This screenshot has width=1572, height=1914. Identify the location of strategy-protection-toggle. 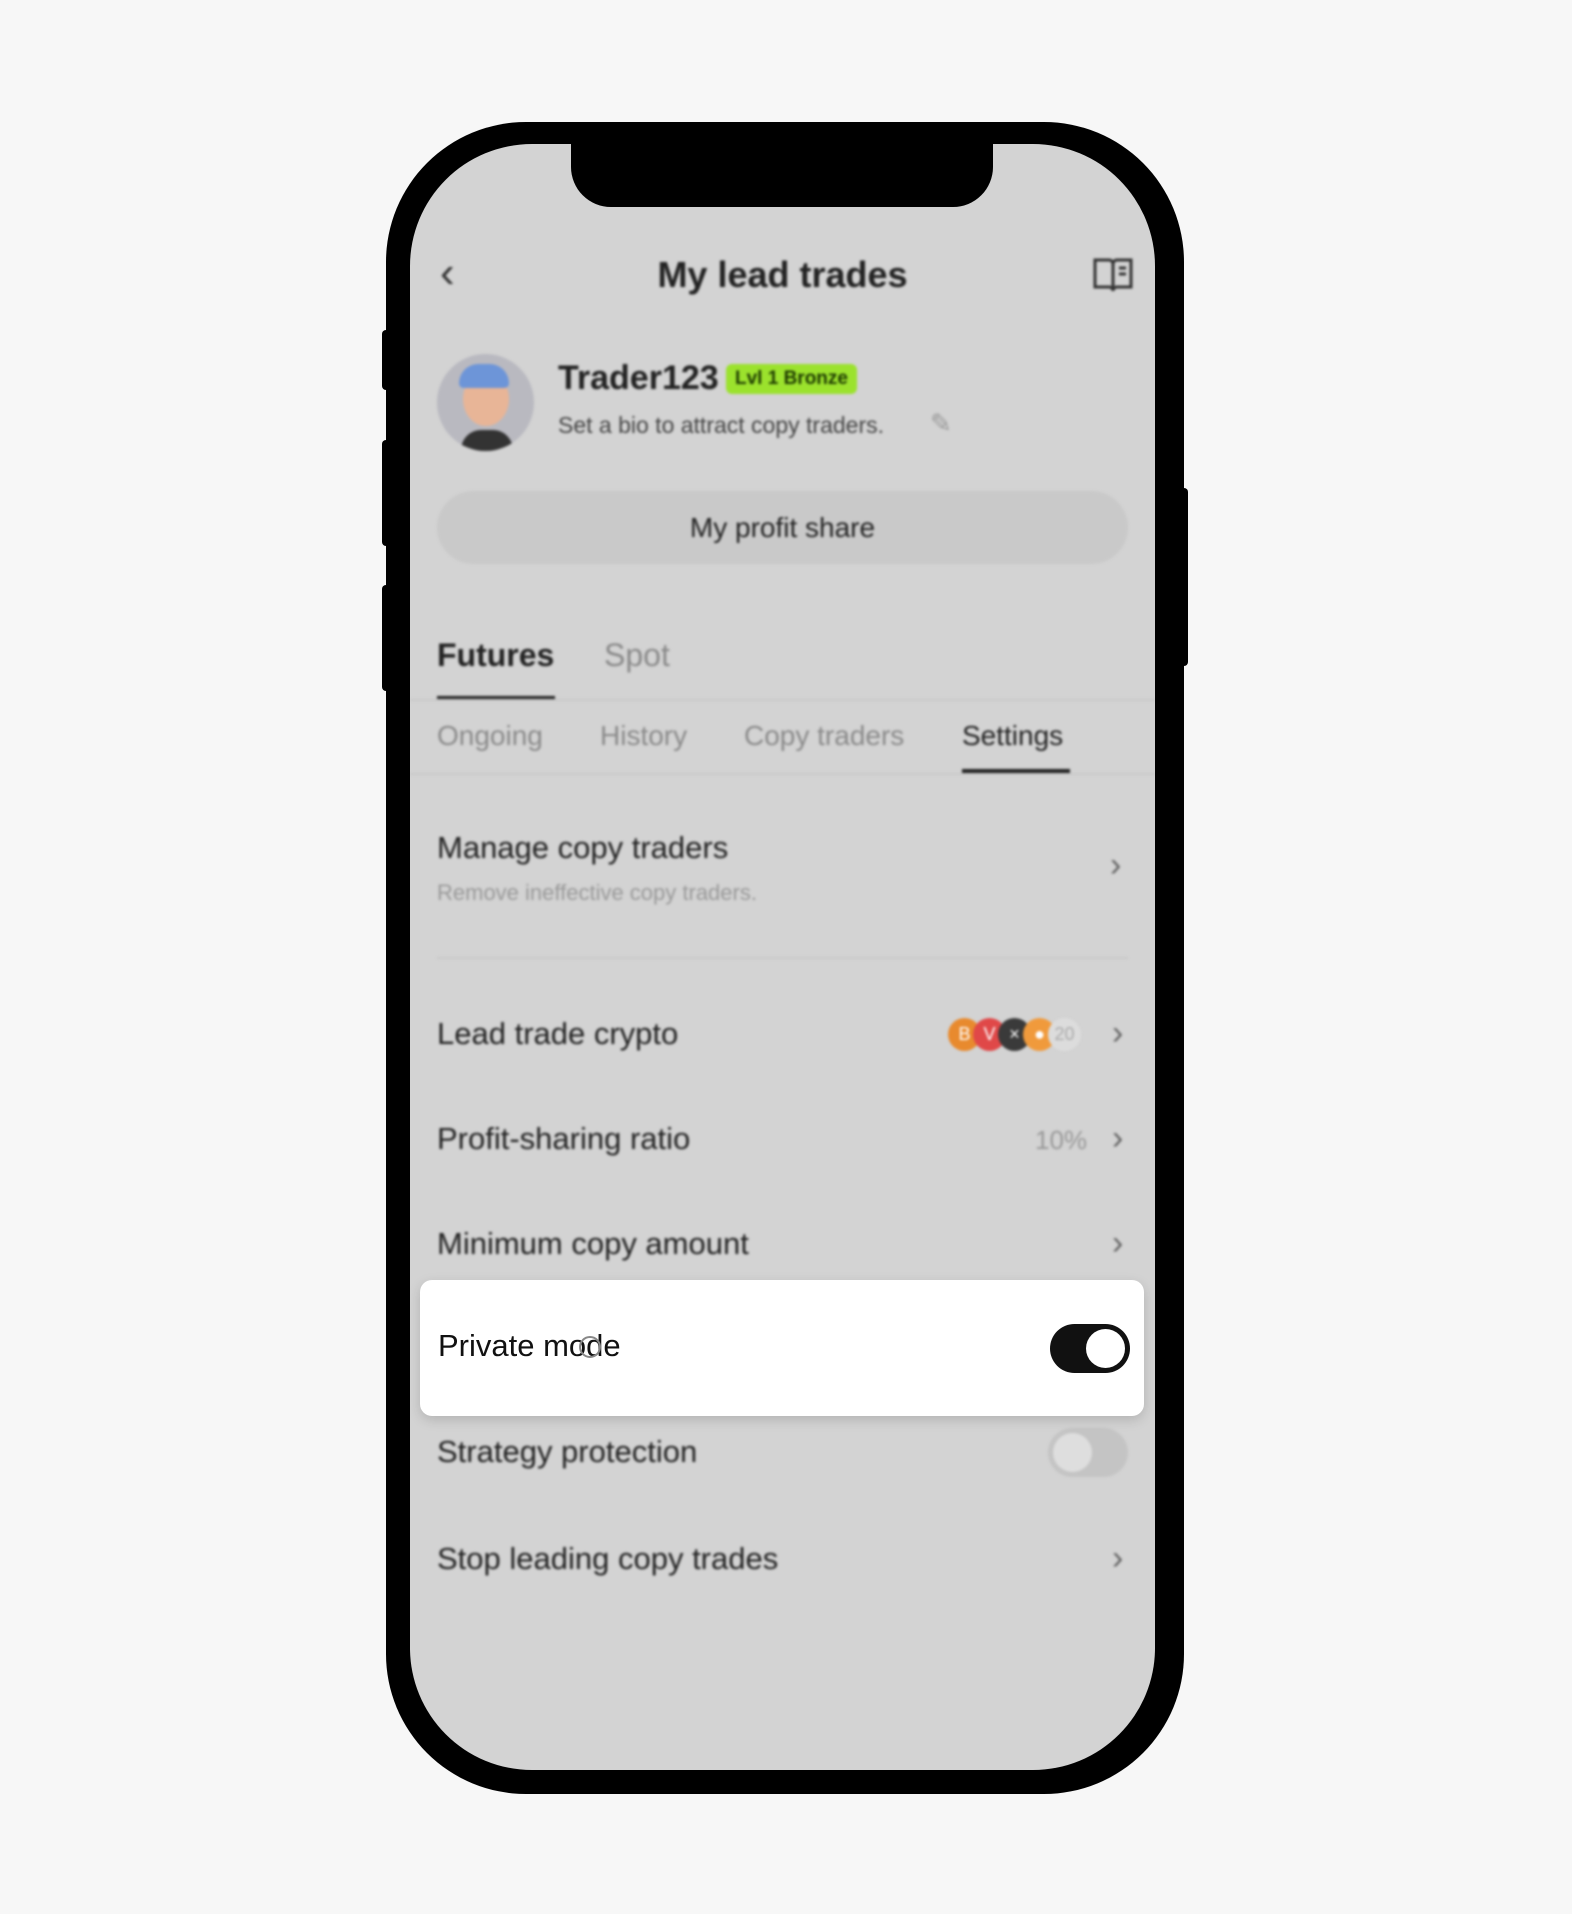
(1088, 1452).